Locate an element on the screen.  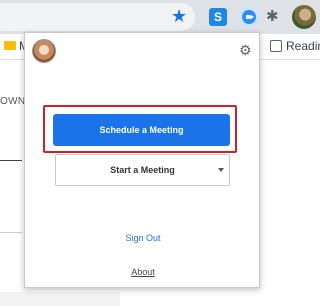
schedule-meeting-button: Schedule a Meeting is located at coordinates (141, 130).